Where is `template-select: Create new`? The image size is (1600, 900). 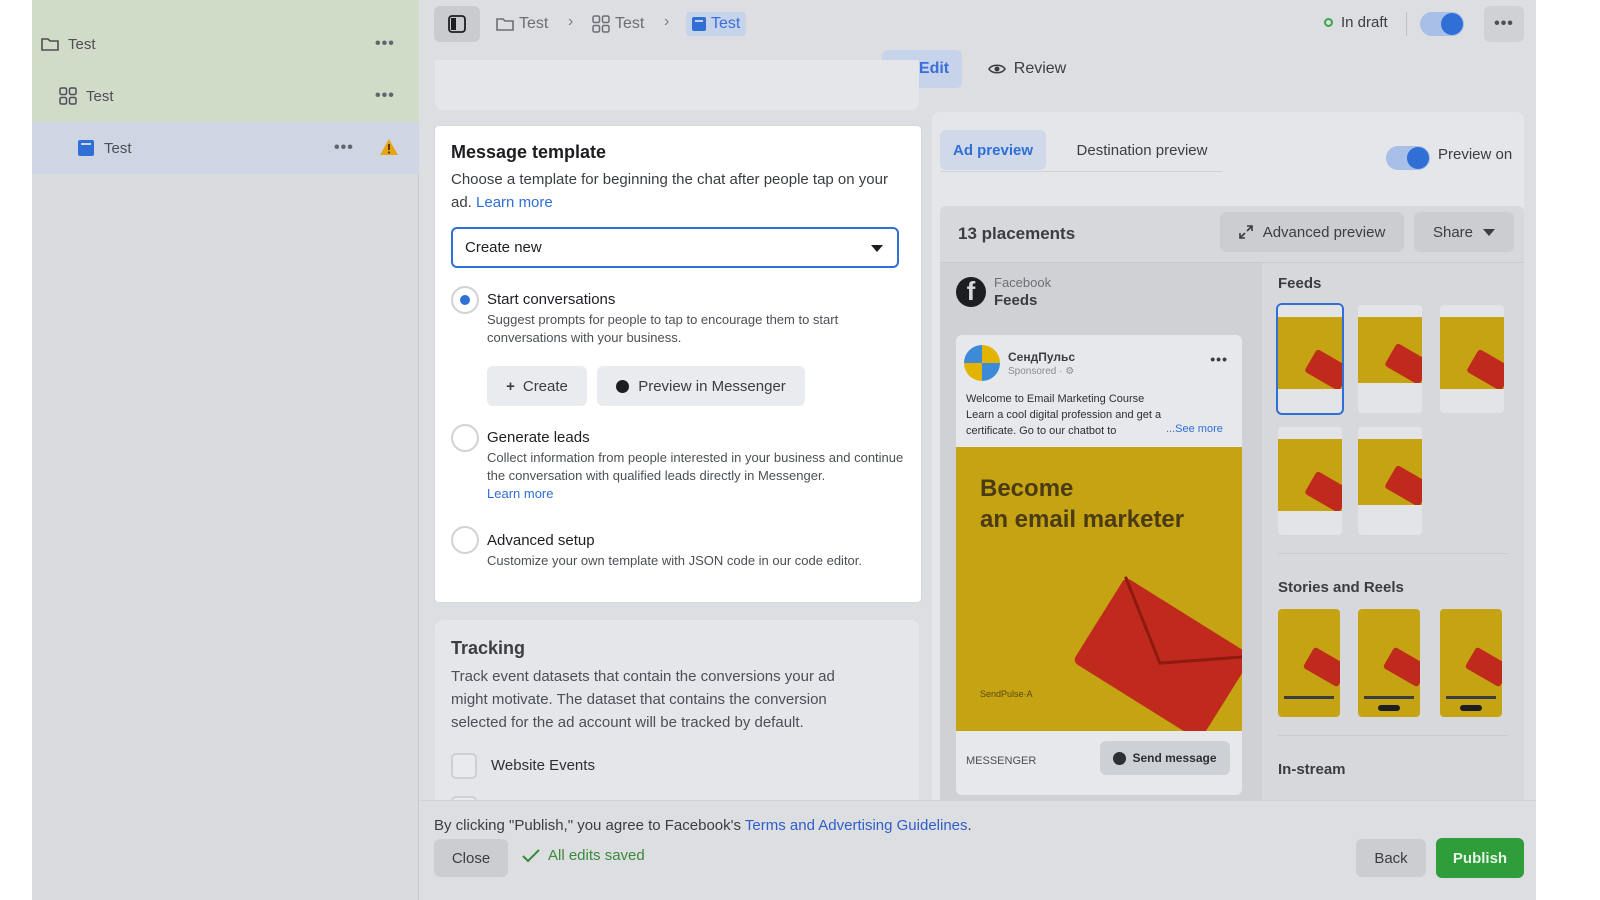
template-select: Create new is located at coordinates (675, 247).